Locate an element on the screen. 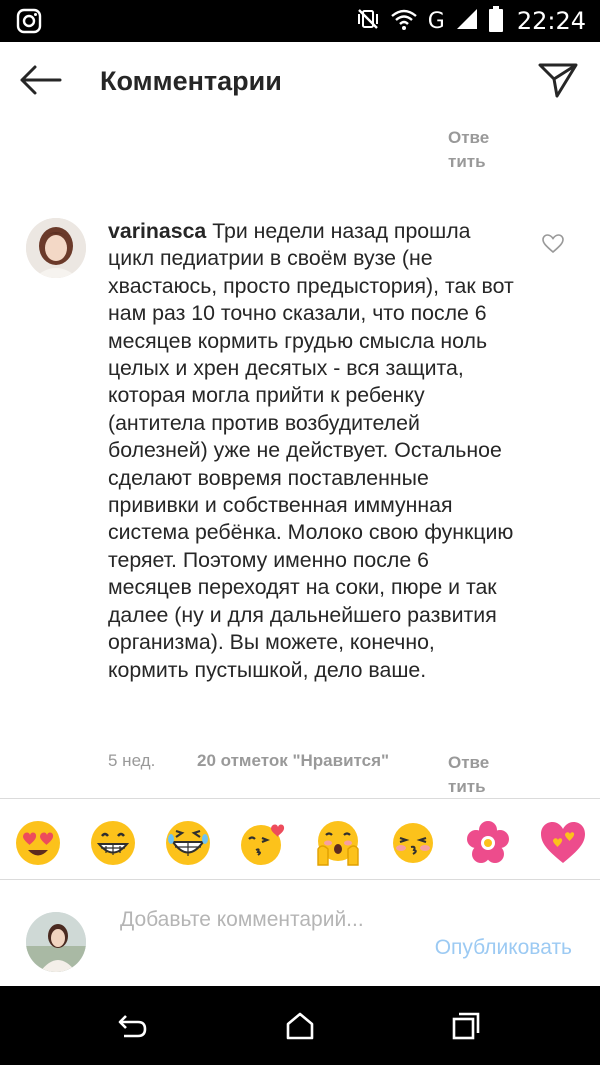  add-comment-bar: Опубликовать is located at coordinates (300, 933).